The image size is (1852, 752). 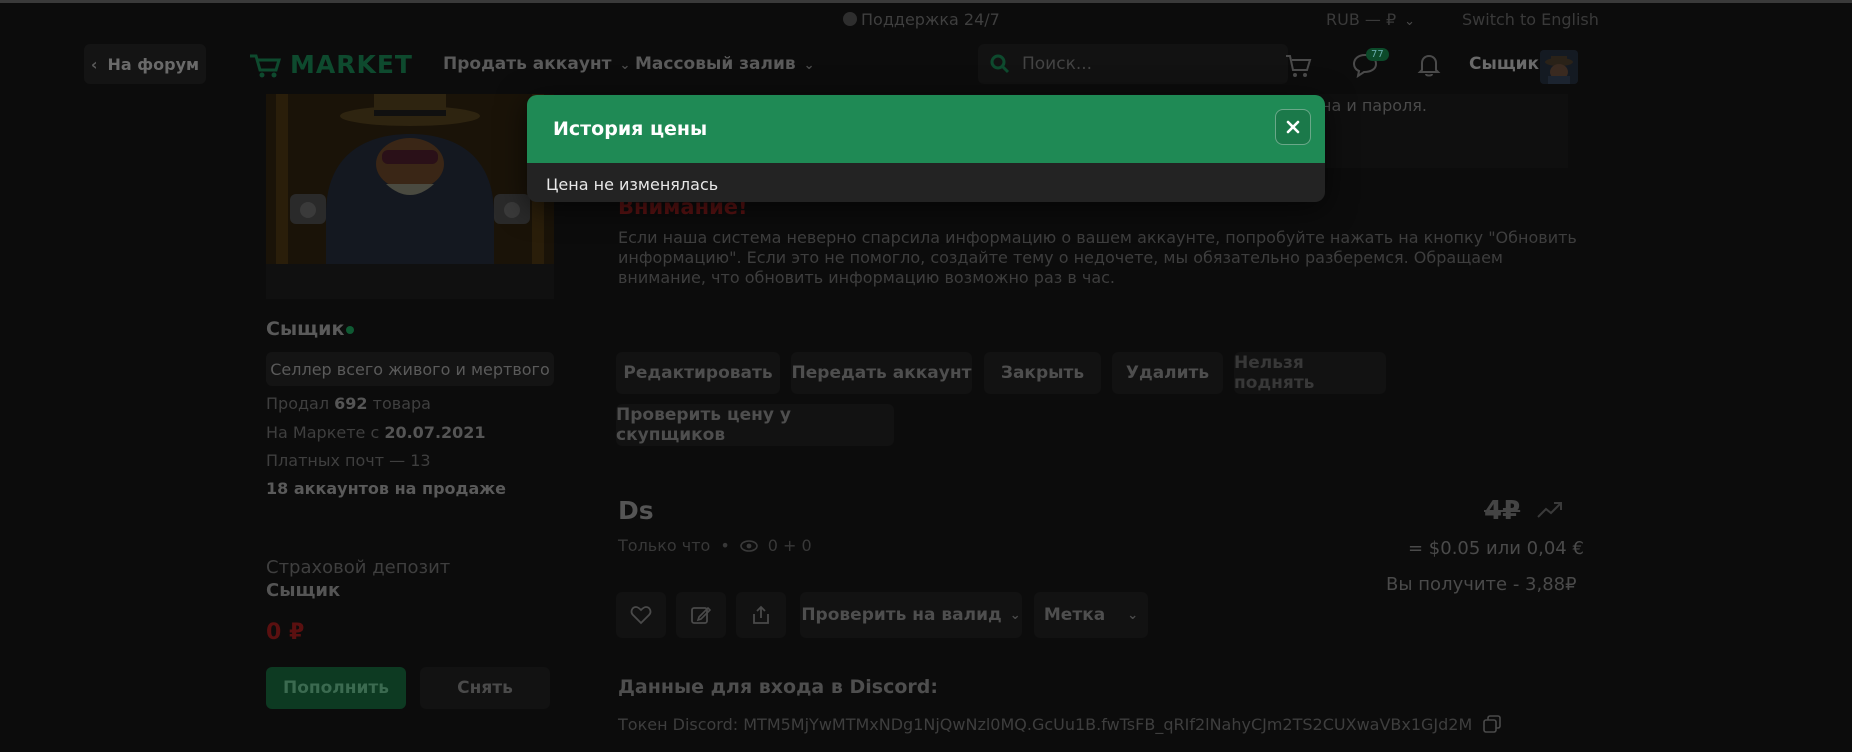 What do you see at coordinates (485, 688) in the screenshot?
I see `deposit-withdraw-button: Снять` at bounding box center [485, 688].